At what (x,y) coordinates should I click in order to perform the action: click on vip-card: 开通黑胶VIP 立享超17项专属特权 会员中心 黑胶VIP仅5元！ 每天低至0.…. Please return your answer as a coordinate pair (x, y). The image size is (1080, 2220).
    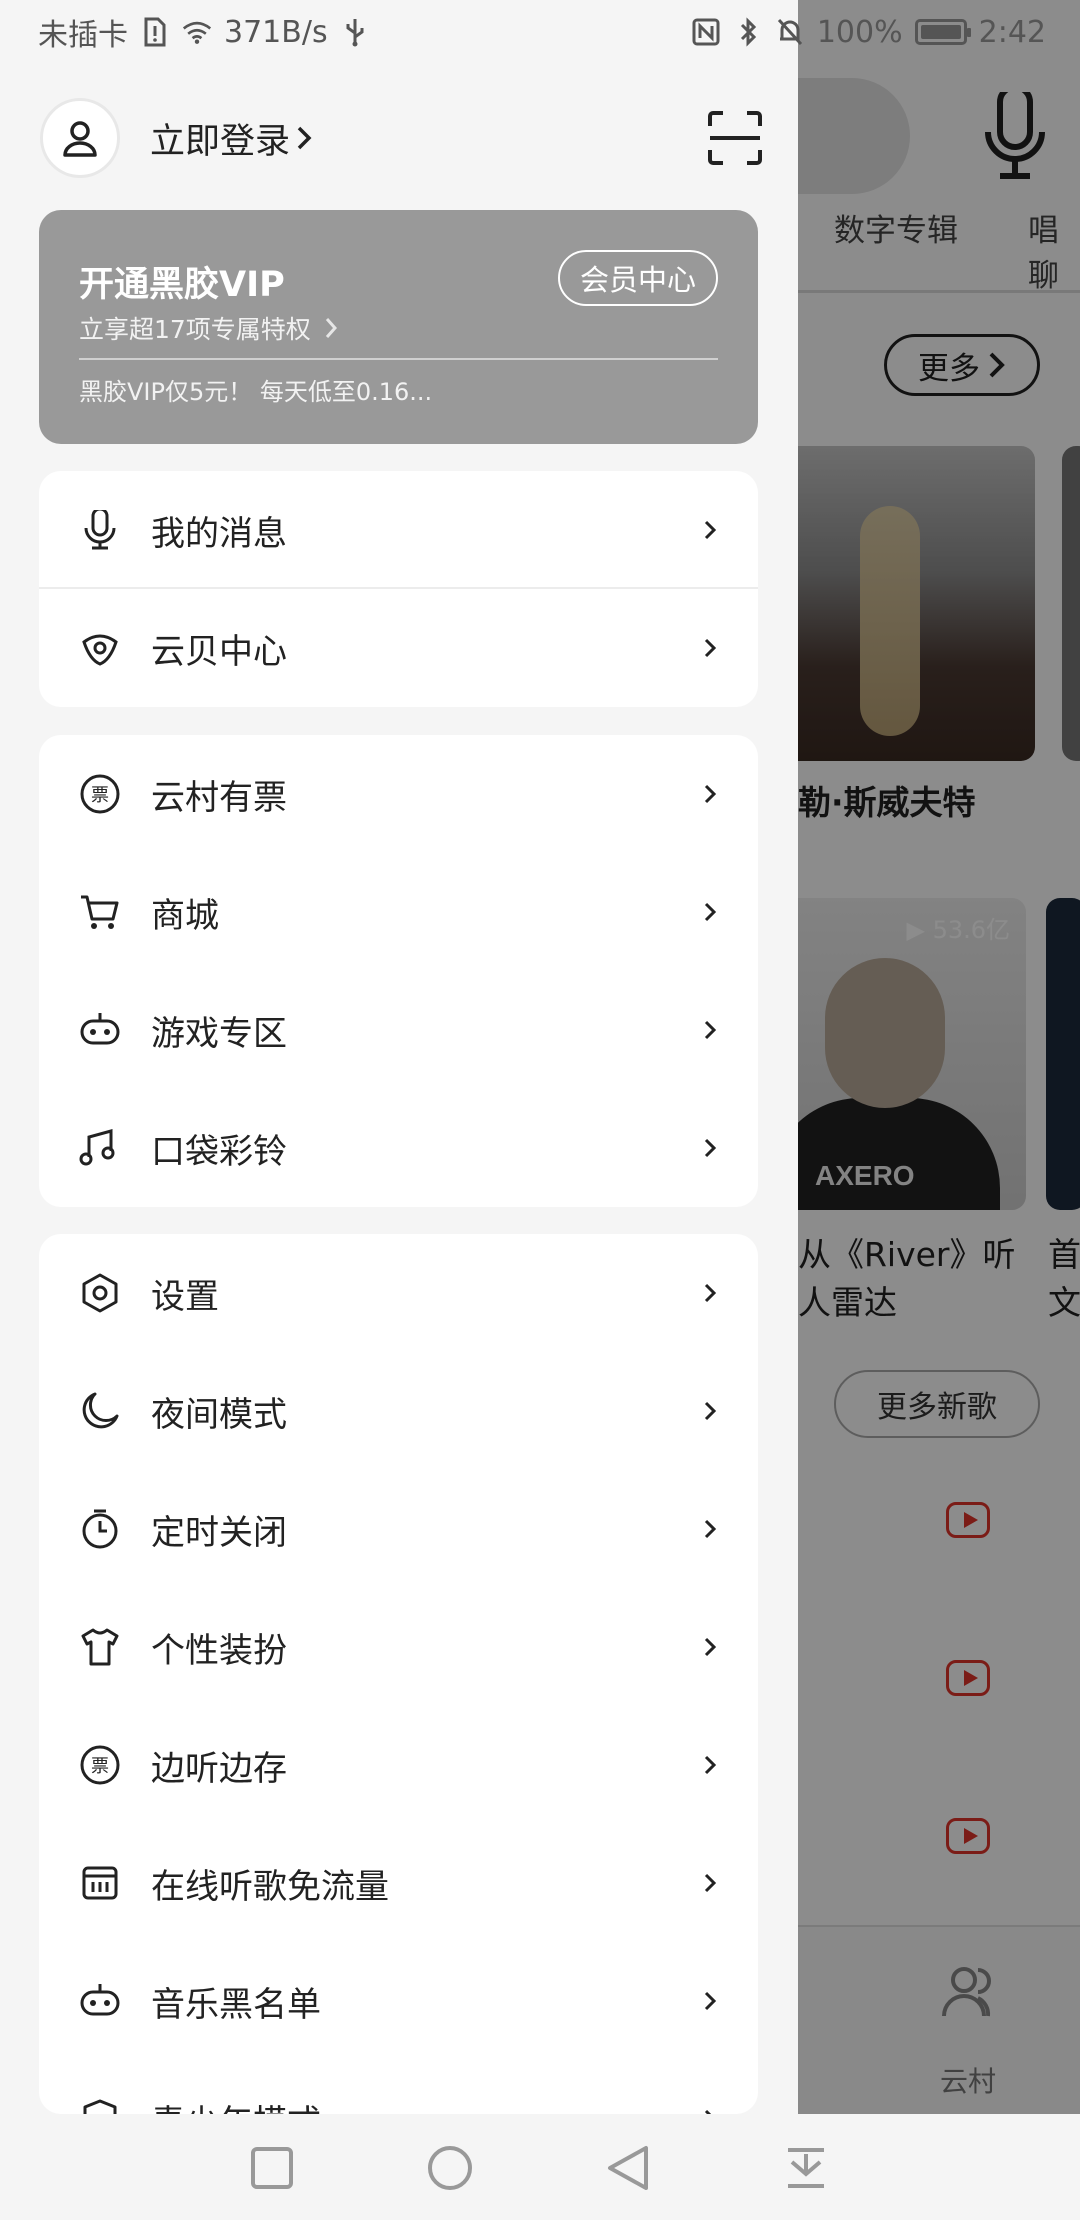
    Looking at the image, I should click on (398, 327).